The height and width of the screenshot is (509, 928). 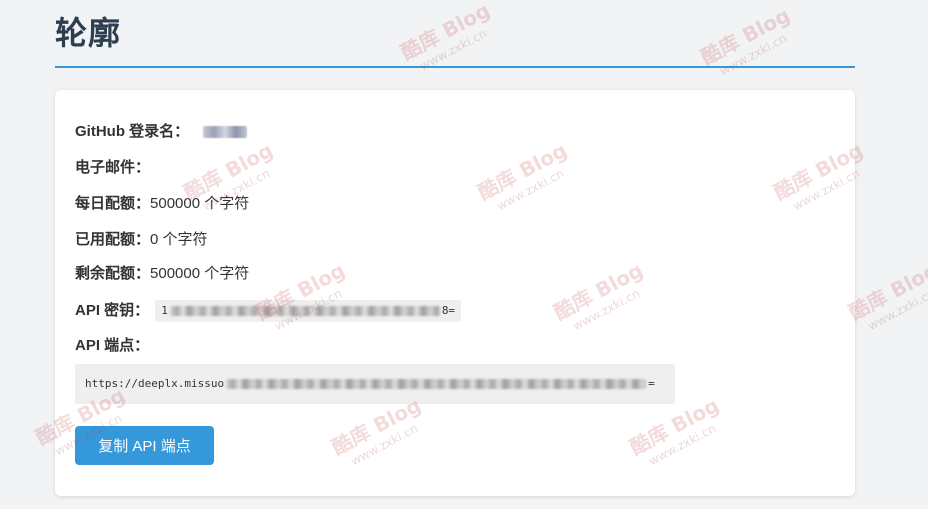 I want to click on api-endpoint-redacted, so click(x=436, y=384).